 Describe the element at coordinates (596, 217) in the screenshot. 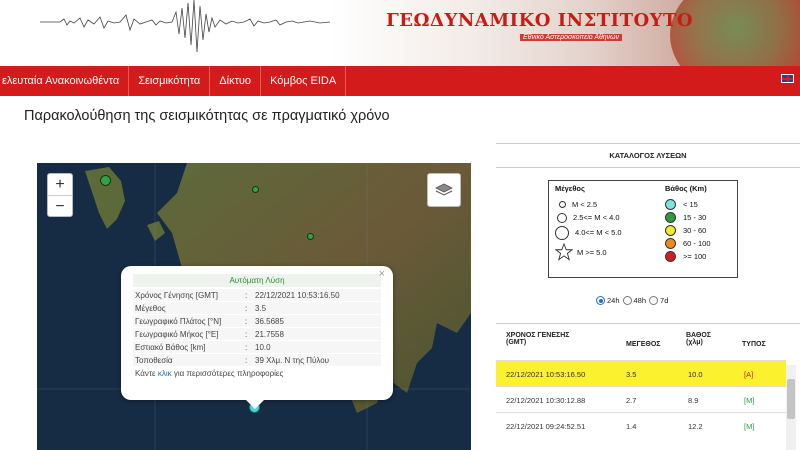

I see `legend-magnitude-label: 2.5<= M < 4.0` at that location.